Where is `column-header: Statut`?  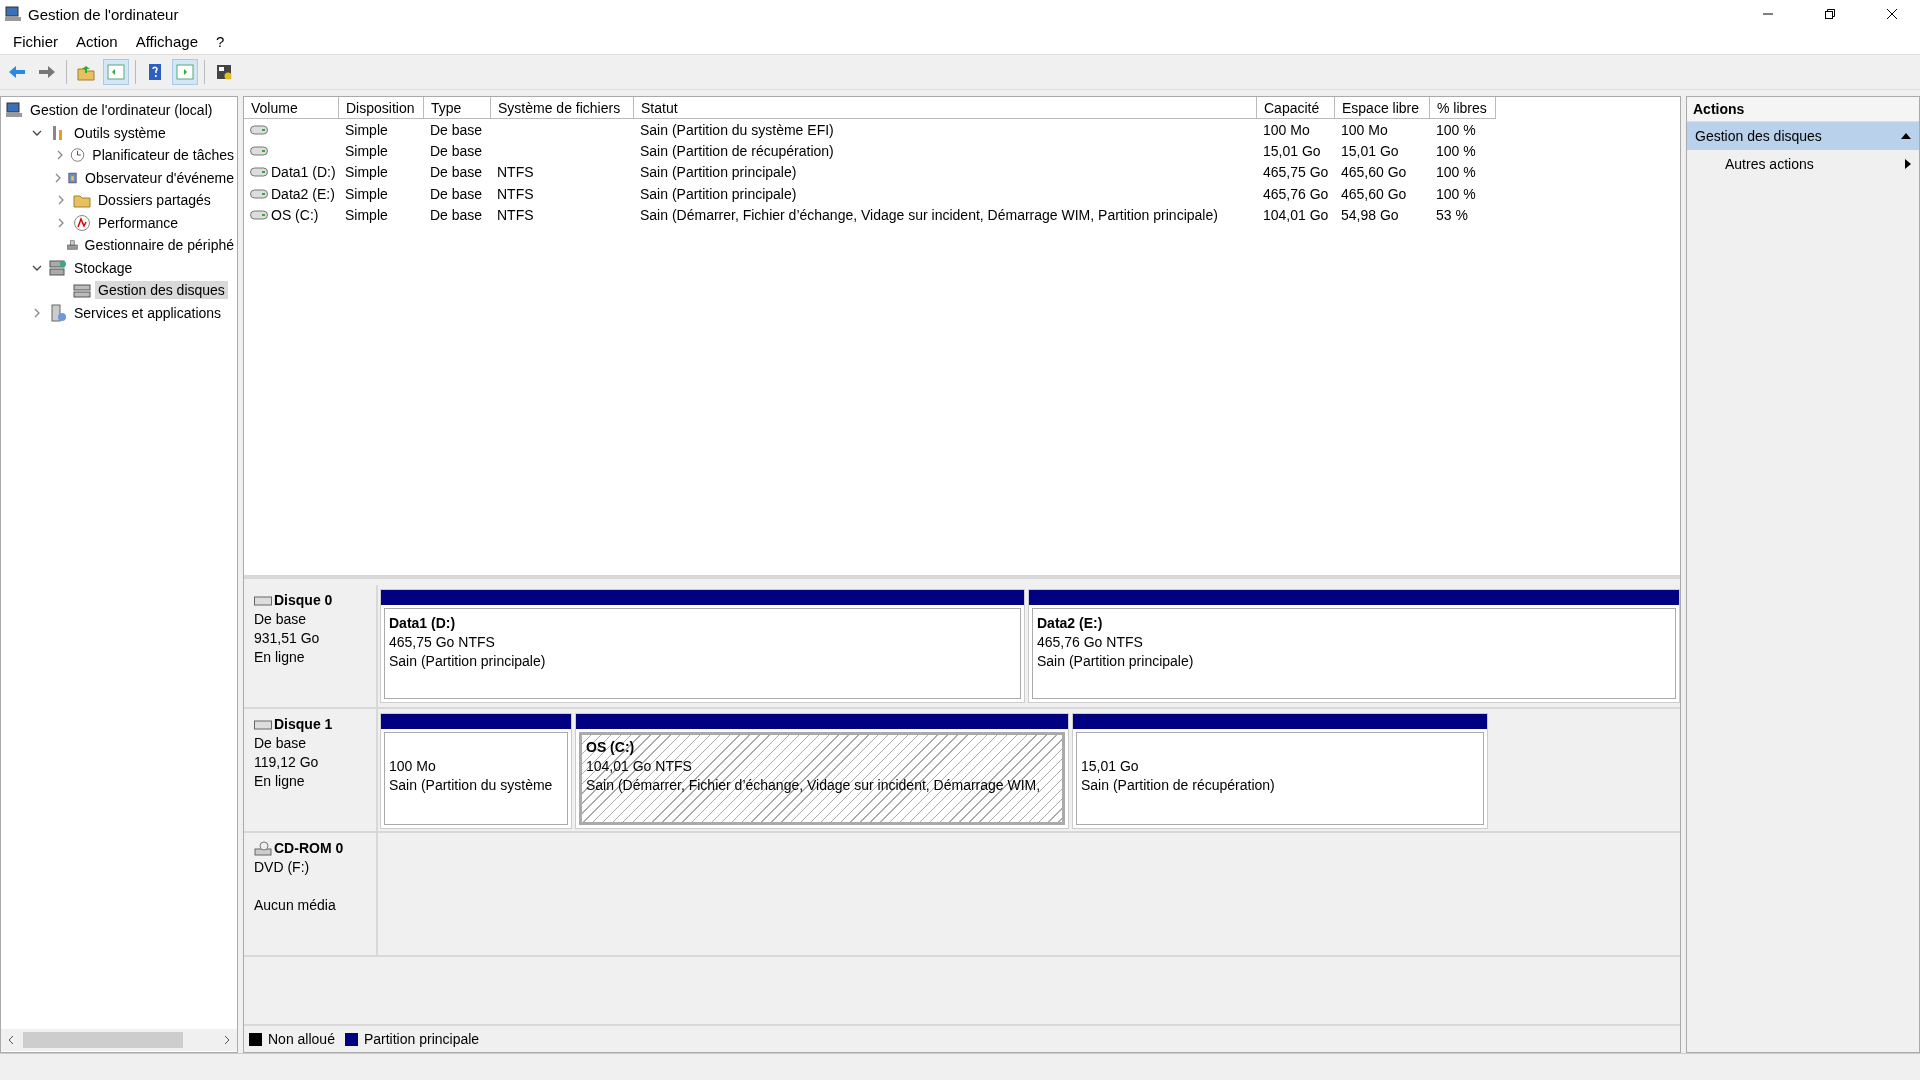
column-header: Statut is located at coordinates (945, 108).